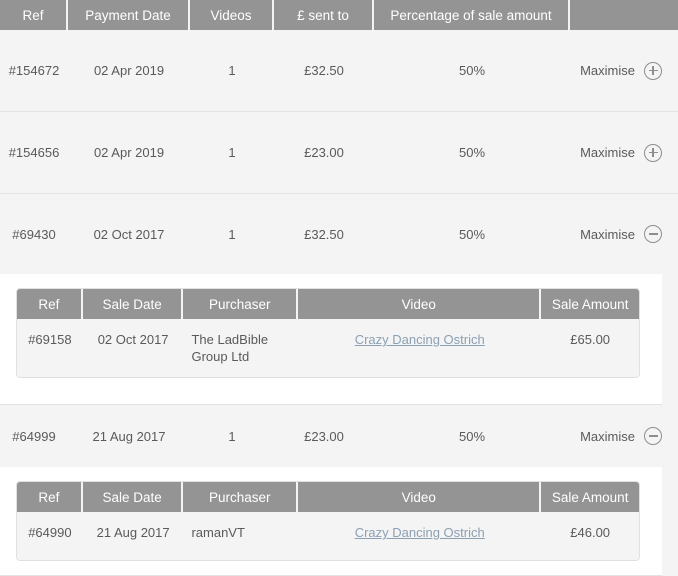  Describe the element at coordinates (133, 532) in the screenshot. I see `sub-cell-sale-date: 21 Aug 2017` at that location.